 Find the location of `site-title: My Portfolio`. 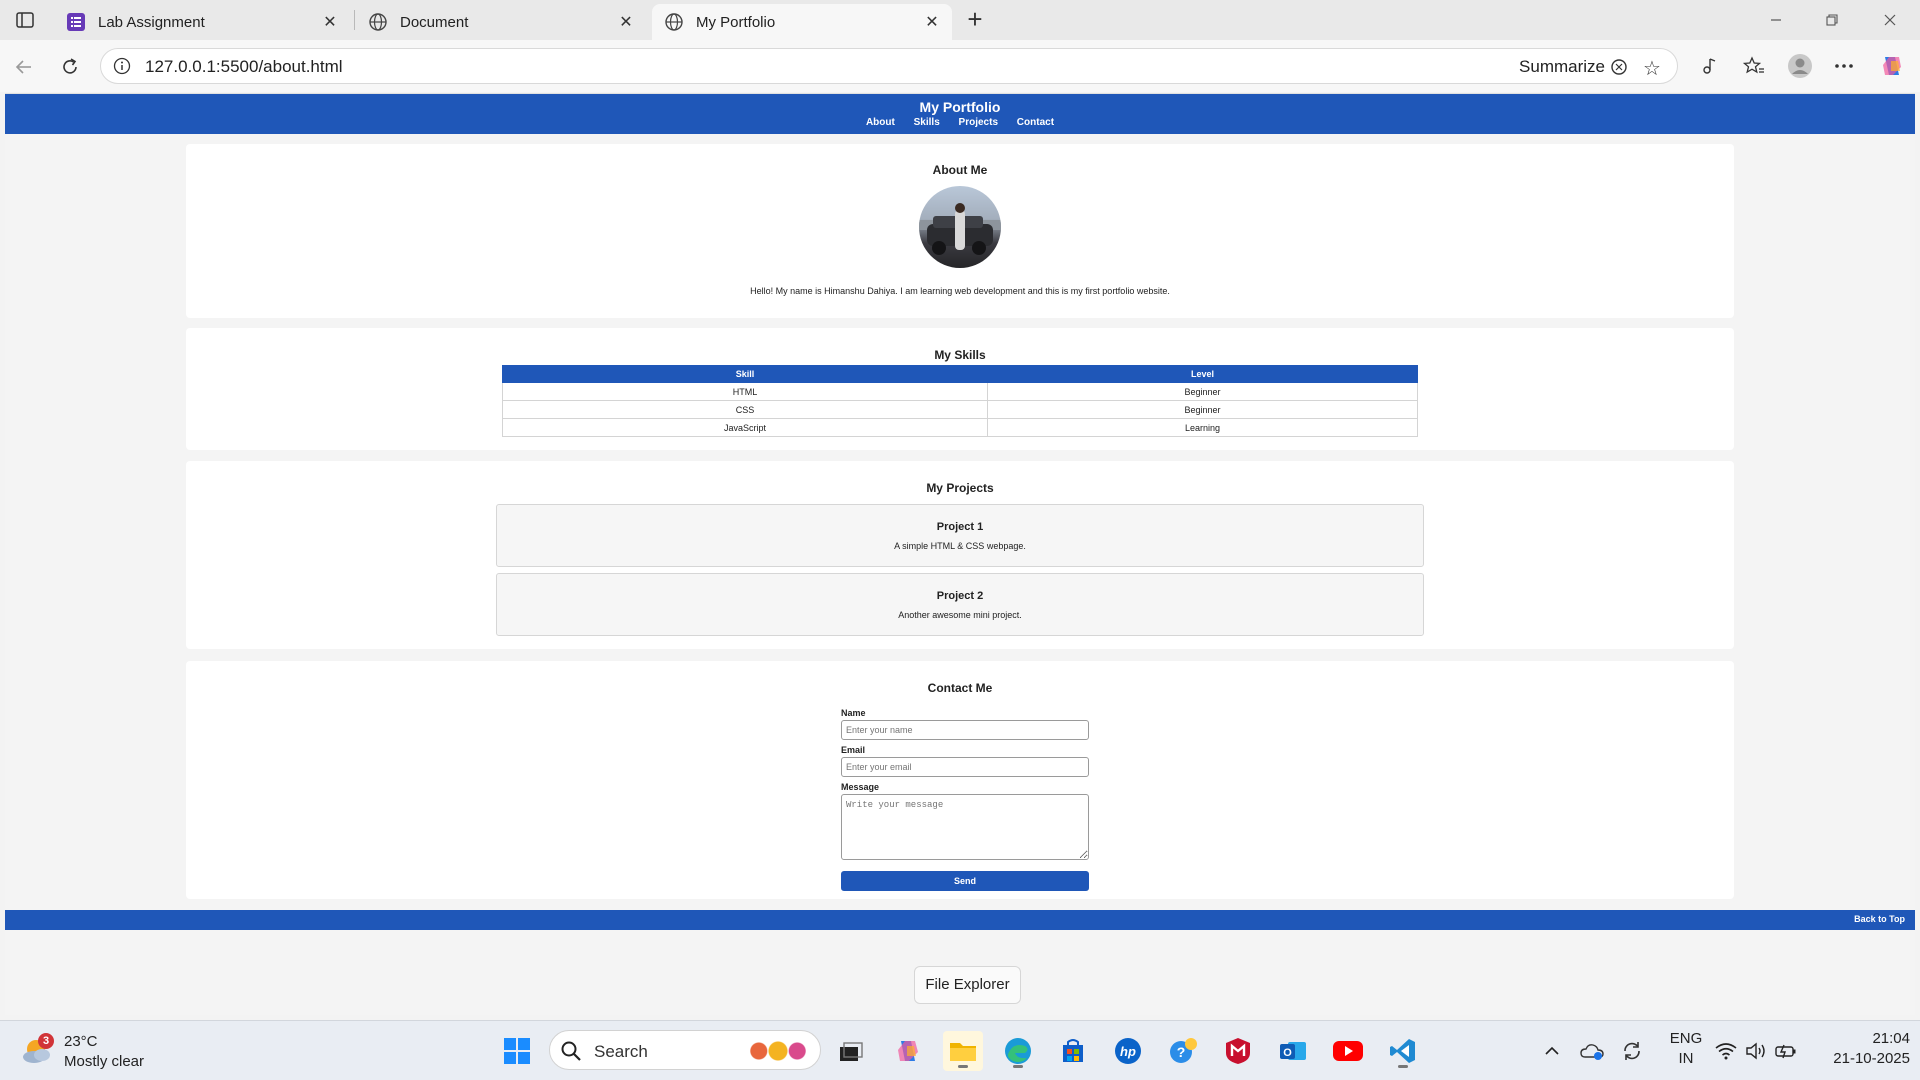

site-title: My Portfolio is located at coordinates (960, 107).